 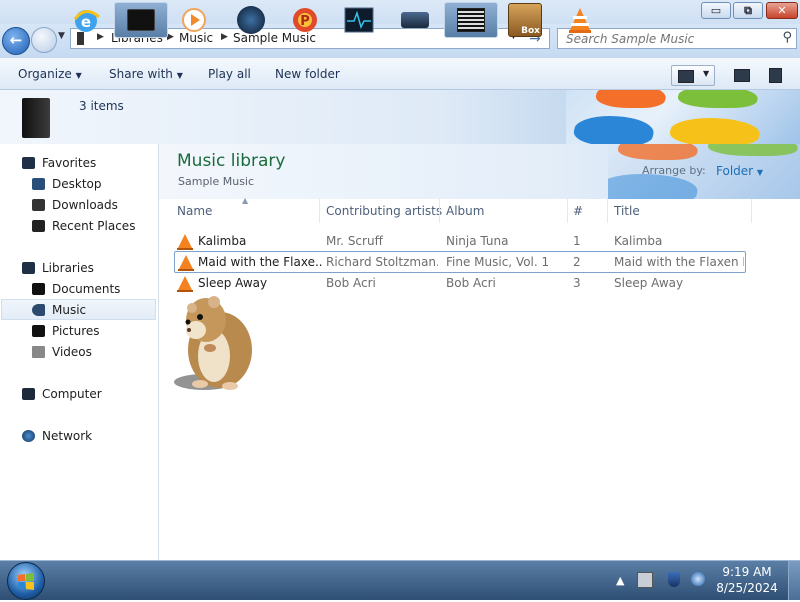 I want to click on play-all-button: Play all, so click(x=229, y=74).